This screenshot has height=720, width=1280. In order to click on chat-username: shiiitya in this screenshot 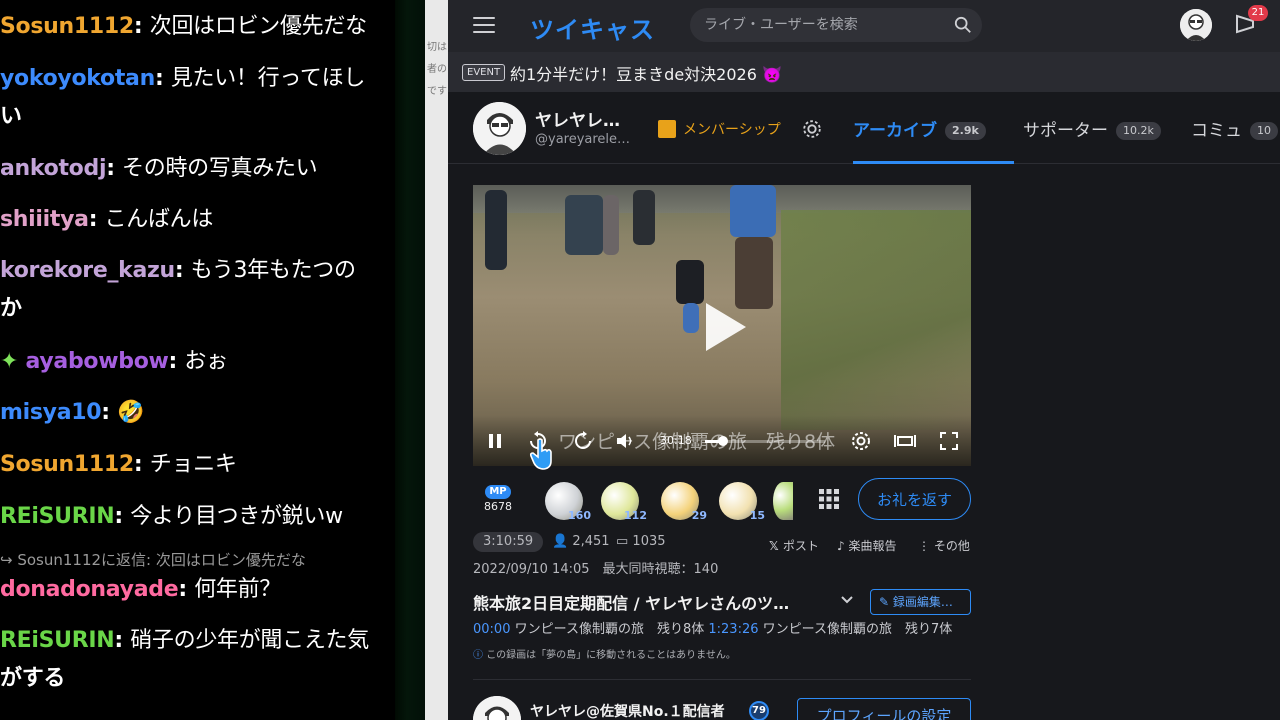, I will do `click(44, 219)`.